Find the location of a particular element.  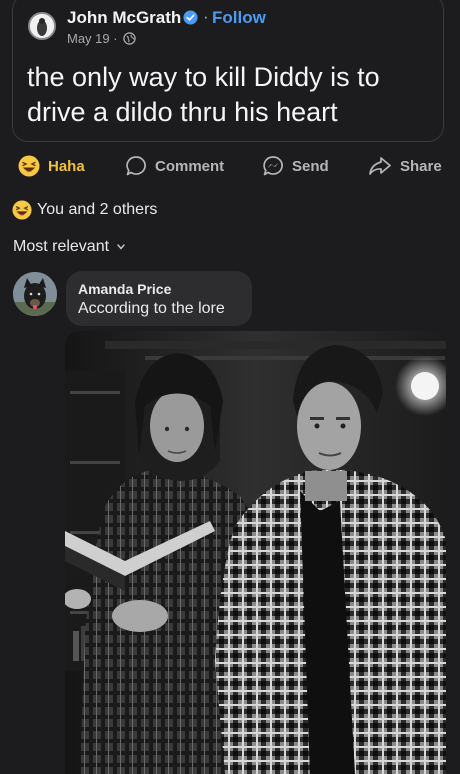

messenger-send-icon is located at coordinates (273, 166).